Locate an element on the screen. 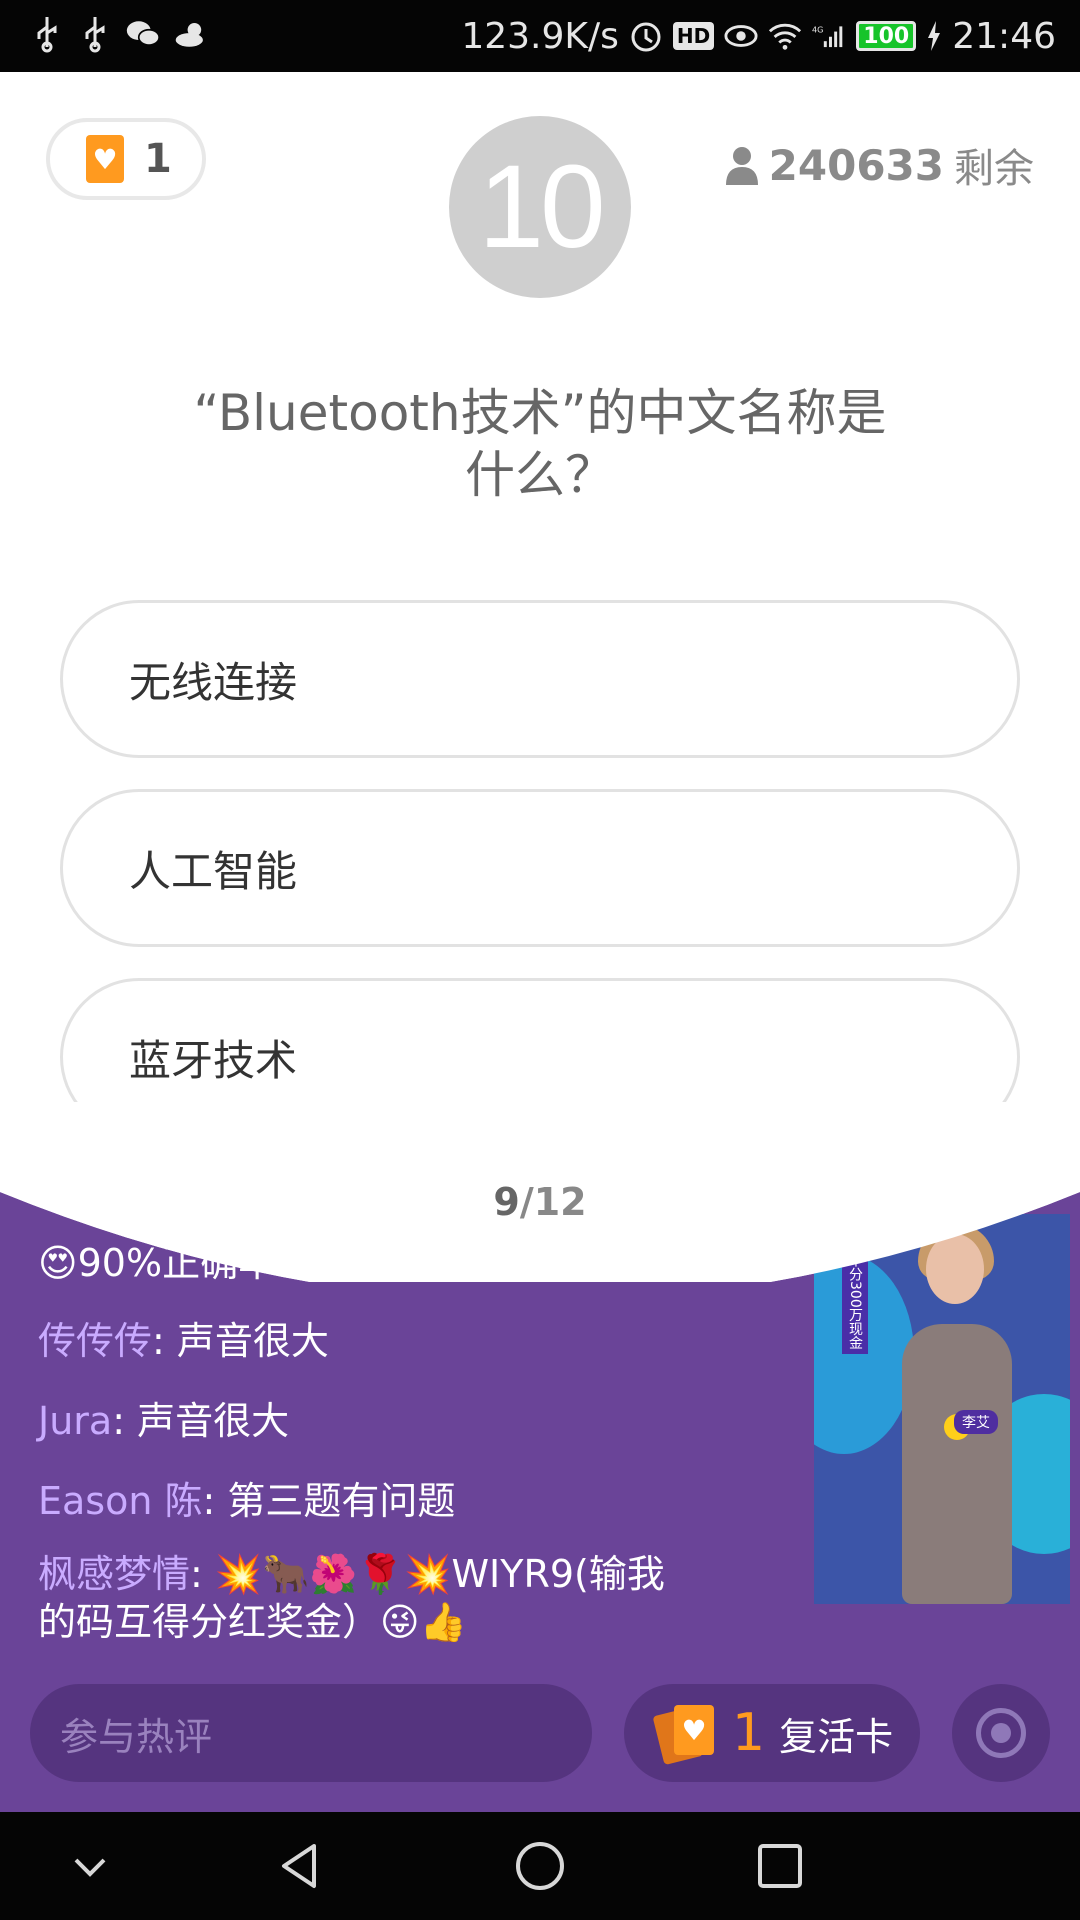 The image size is (1080, 1920). status-bar: 123.9K/s HD 4G 100 21:46 is located at coordinates (540, 36).